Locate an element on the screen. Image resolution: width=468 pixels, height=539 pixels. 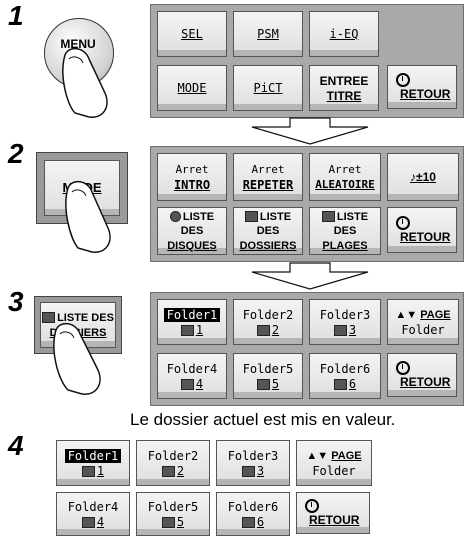
step-number-3: 3 is located at coordinates (16, 301).